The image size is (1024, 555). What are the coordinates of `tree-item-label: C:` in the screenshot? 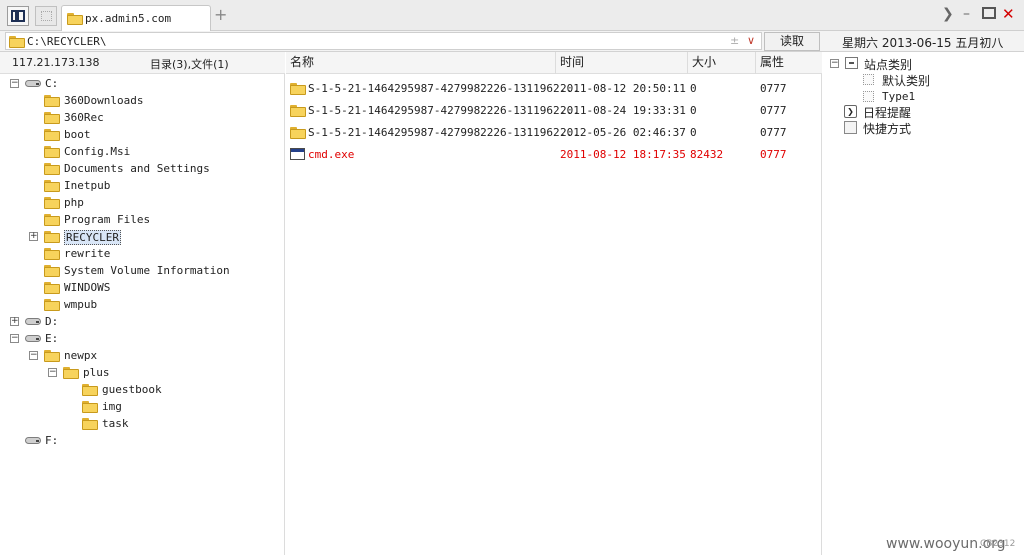 It's located at (52, 83).